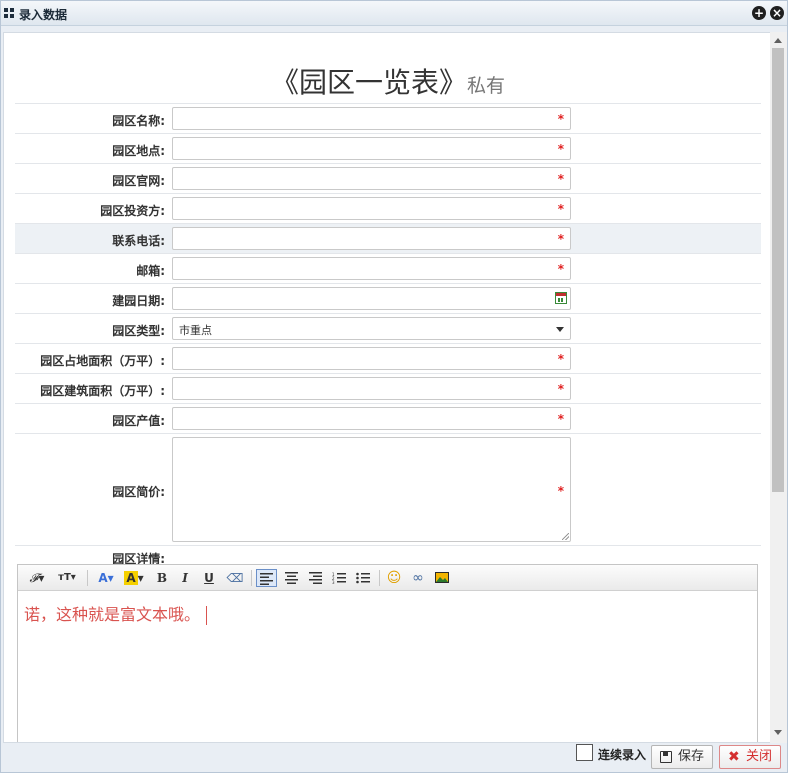  Describe the element at coordinates (778, 732) in the screenshot. I see `scroll-down-icon` at that location.